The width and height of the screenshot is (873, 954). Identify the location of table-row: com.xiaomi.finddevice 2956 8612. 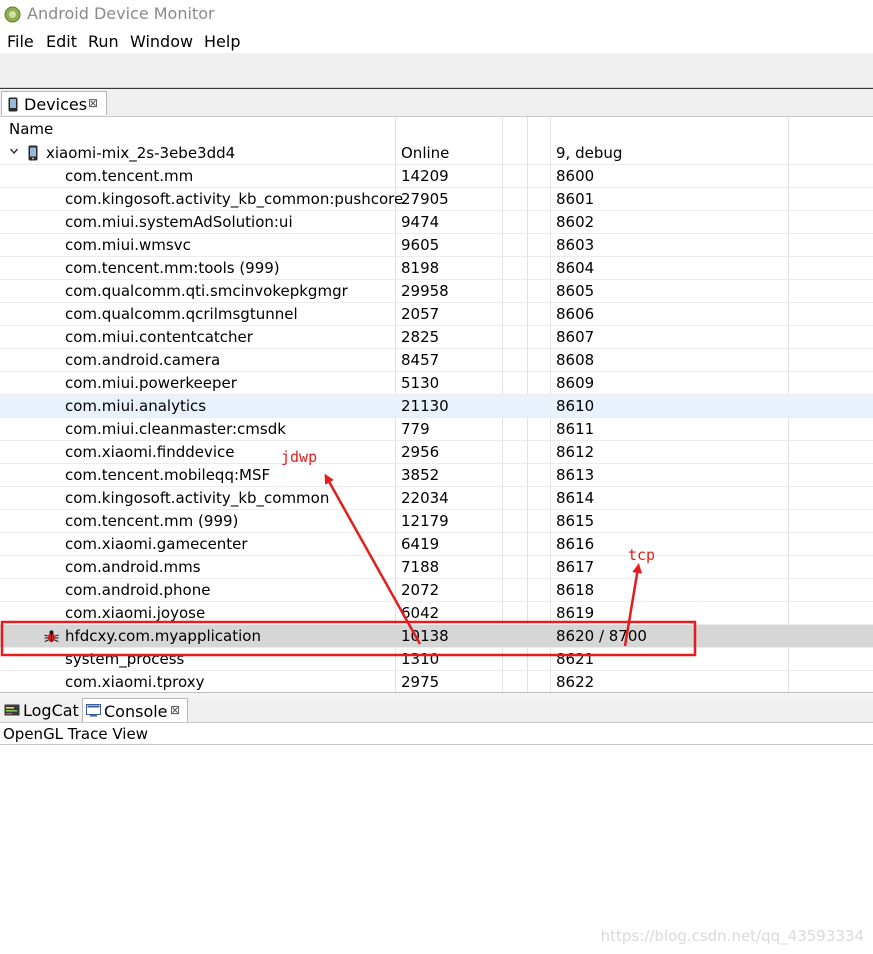
(436, 452).